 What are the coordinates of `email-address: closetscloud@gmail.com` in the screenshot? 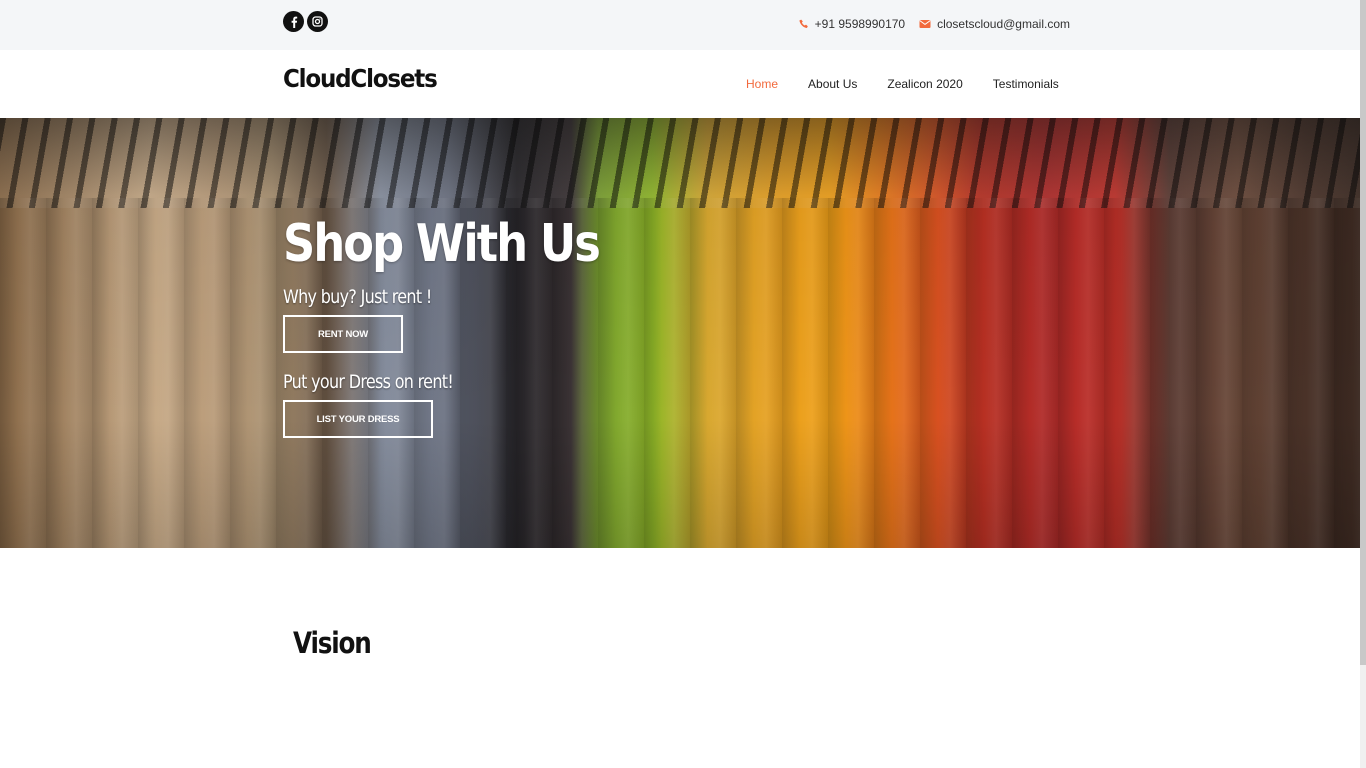 It's located at (1003, 24).